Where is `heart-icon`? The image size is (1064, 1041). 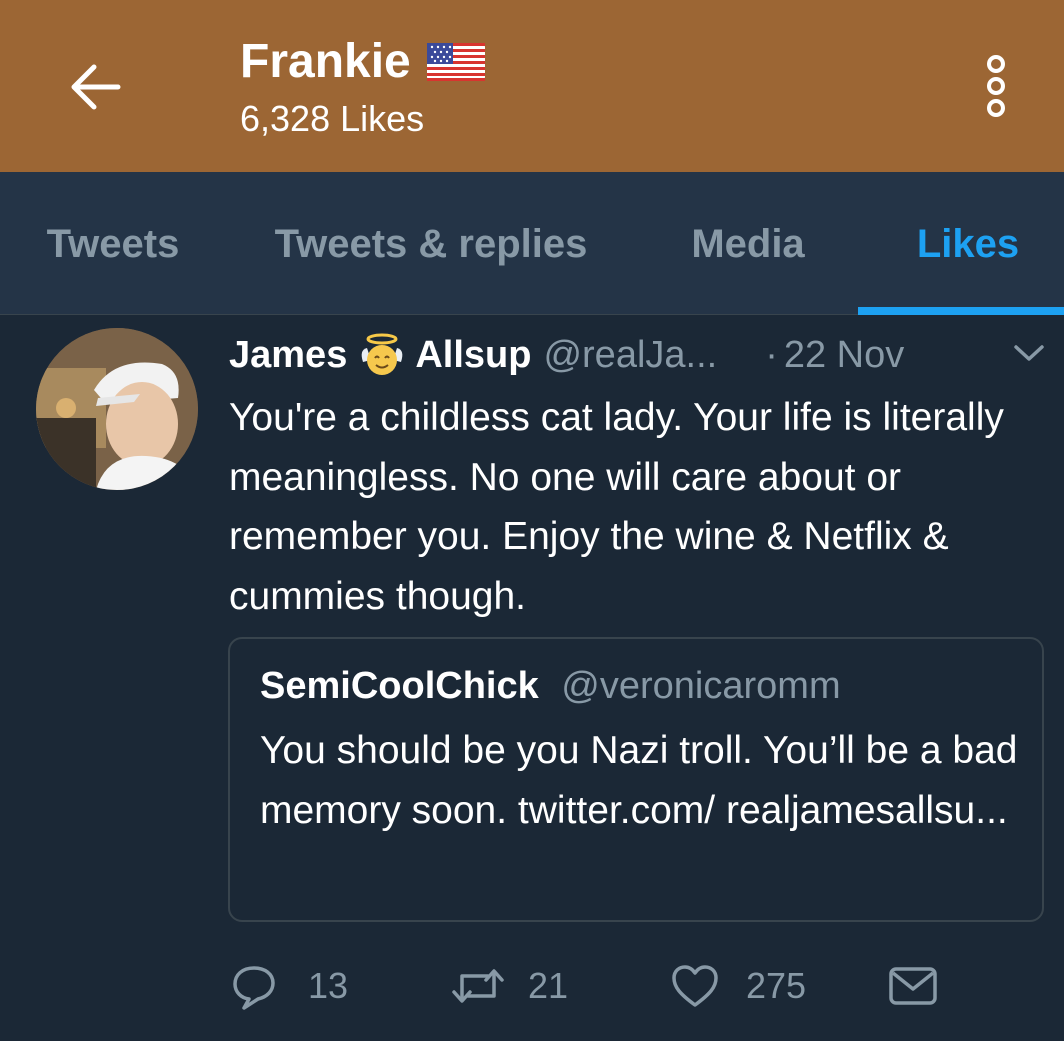
heart-icon is located at coordinates (695, 986).